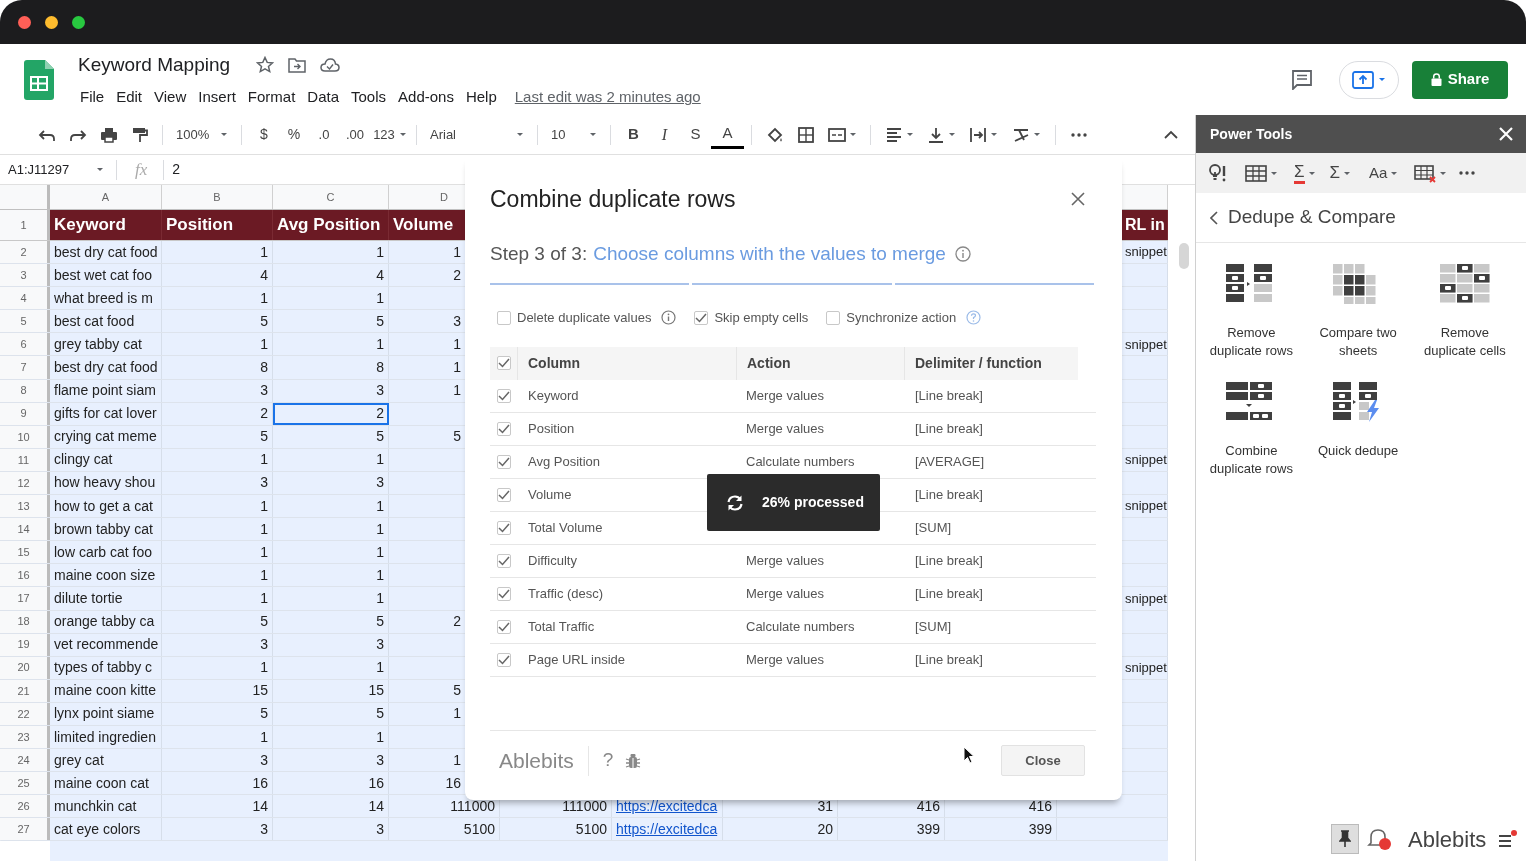 This screenshot has width=1526, height=861. What do you see at coordinates (25, 760) in the screenshot?
I see `row-header: 24` at bounding box center [25, 760].